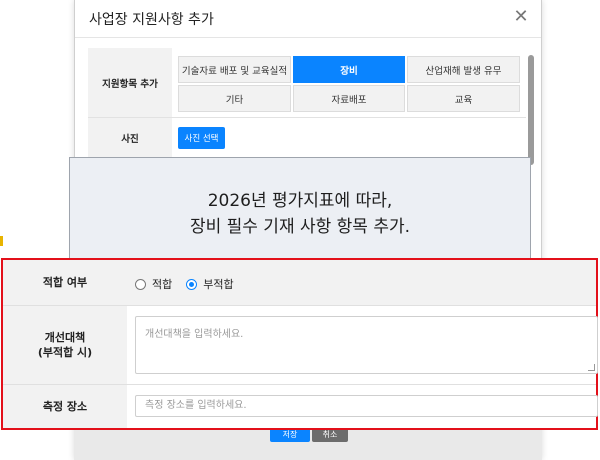 This screenshot has width=600, height=460. Describe the element at coordinates (349, 84) in the screenshot. I see `support-items-options: 기술자료 배포 및 교육실적 장비 산업재해 발생 유무 기타 자료배포 교육` at that location.